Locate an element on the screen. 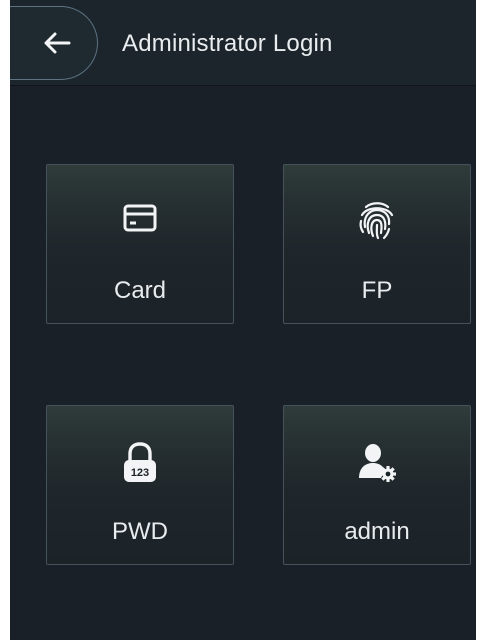 The height and width of the screenshot is (640, 481). fp-label: FP is located at coordinates (377, 290).